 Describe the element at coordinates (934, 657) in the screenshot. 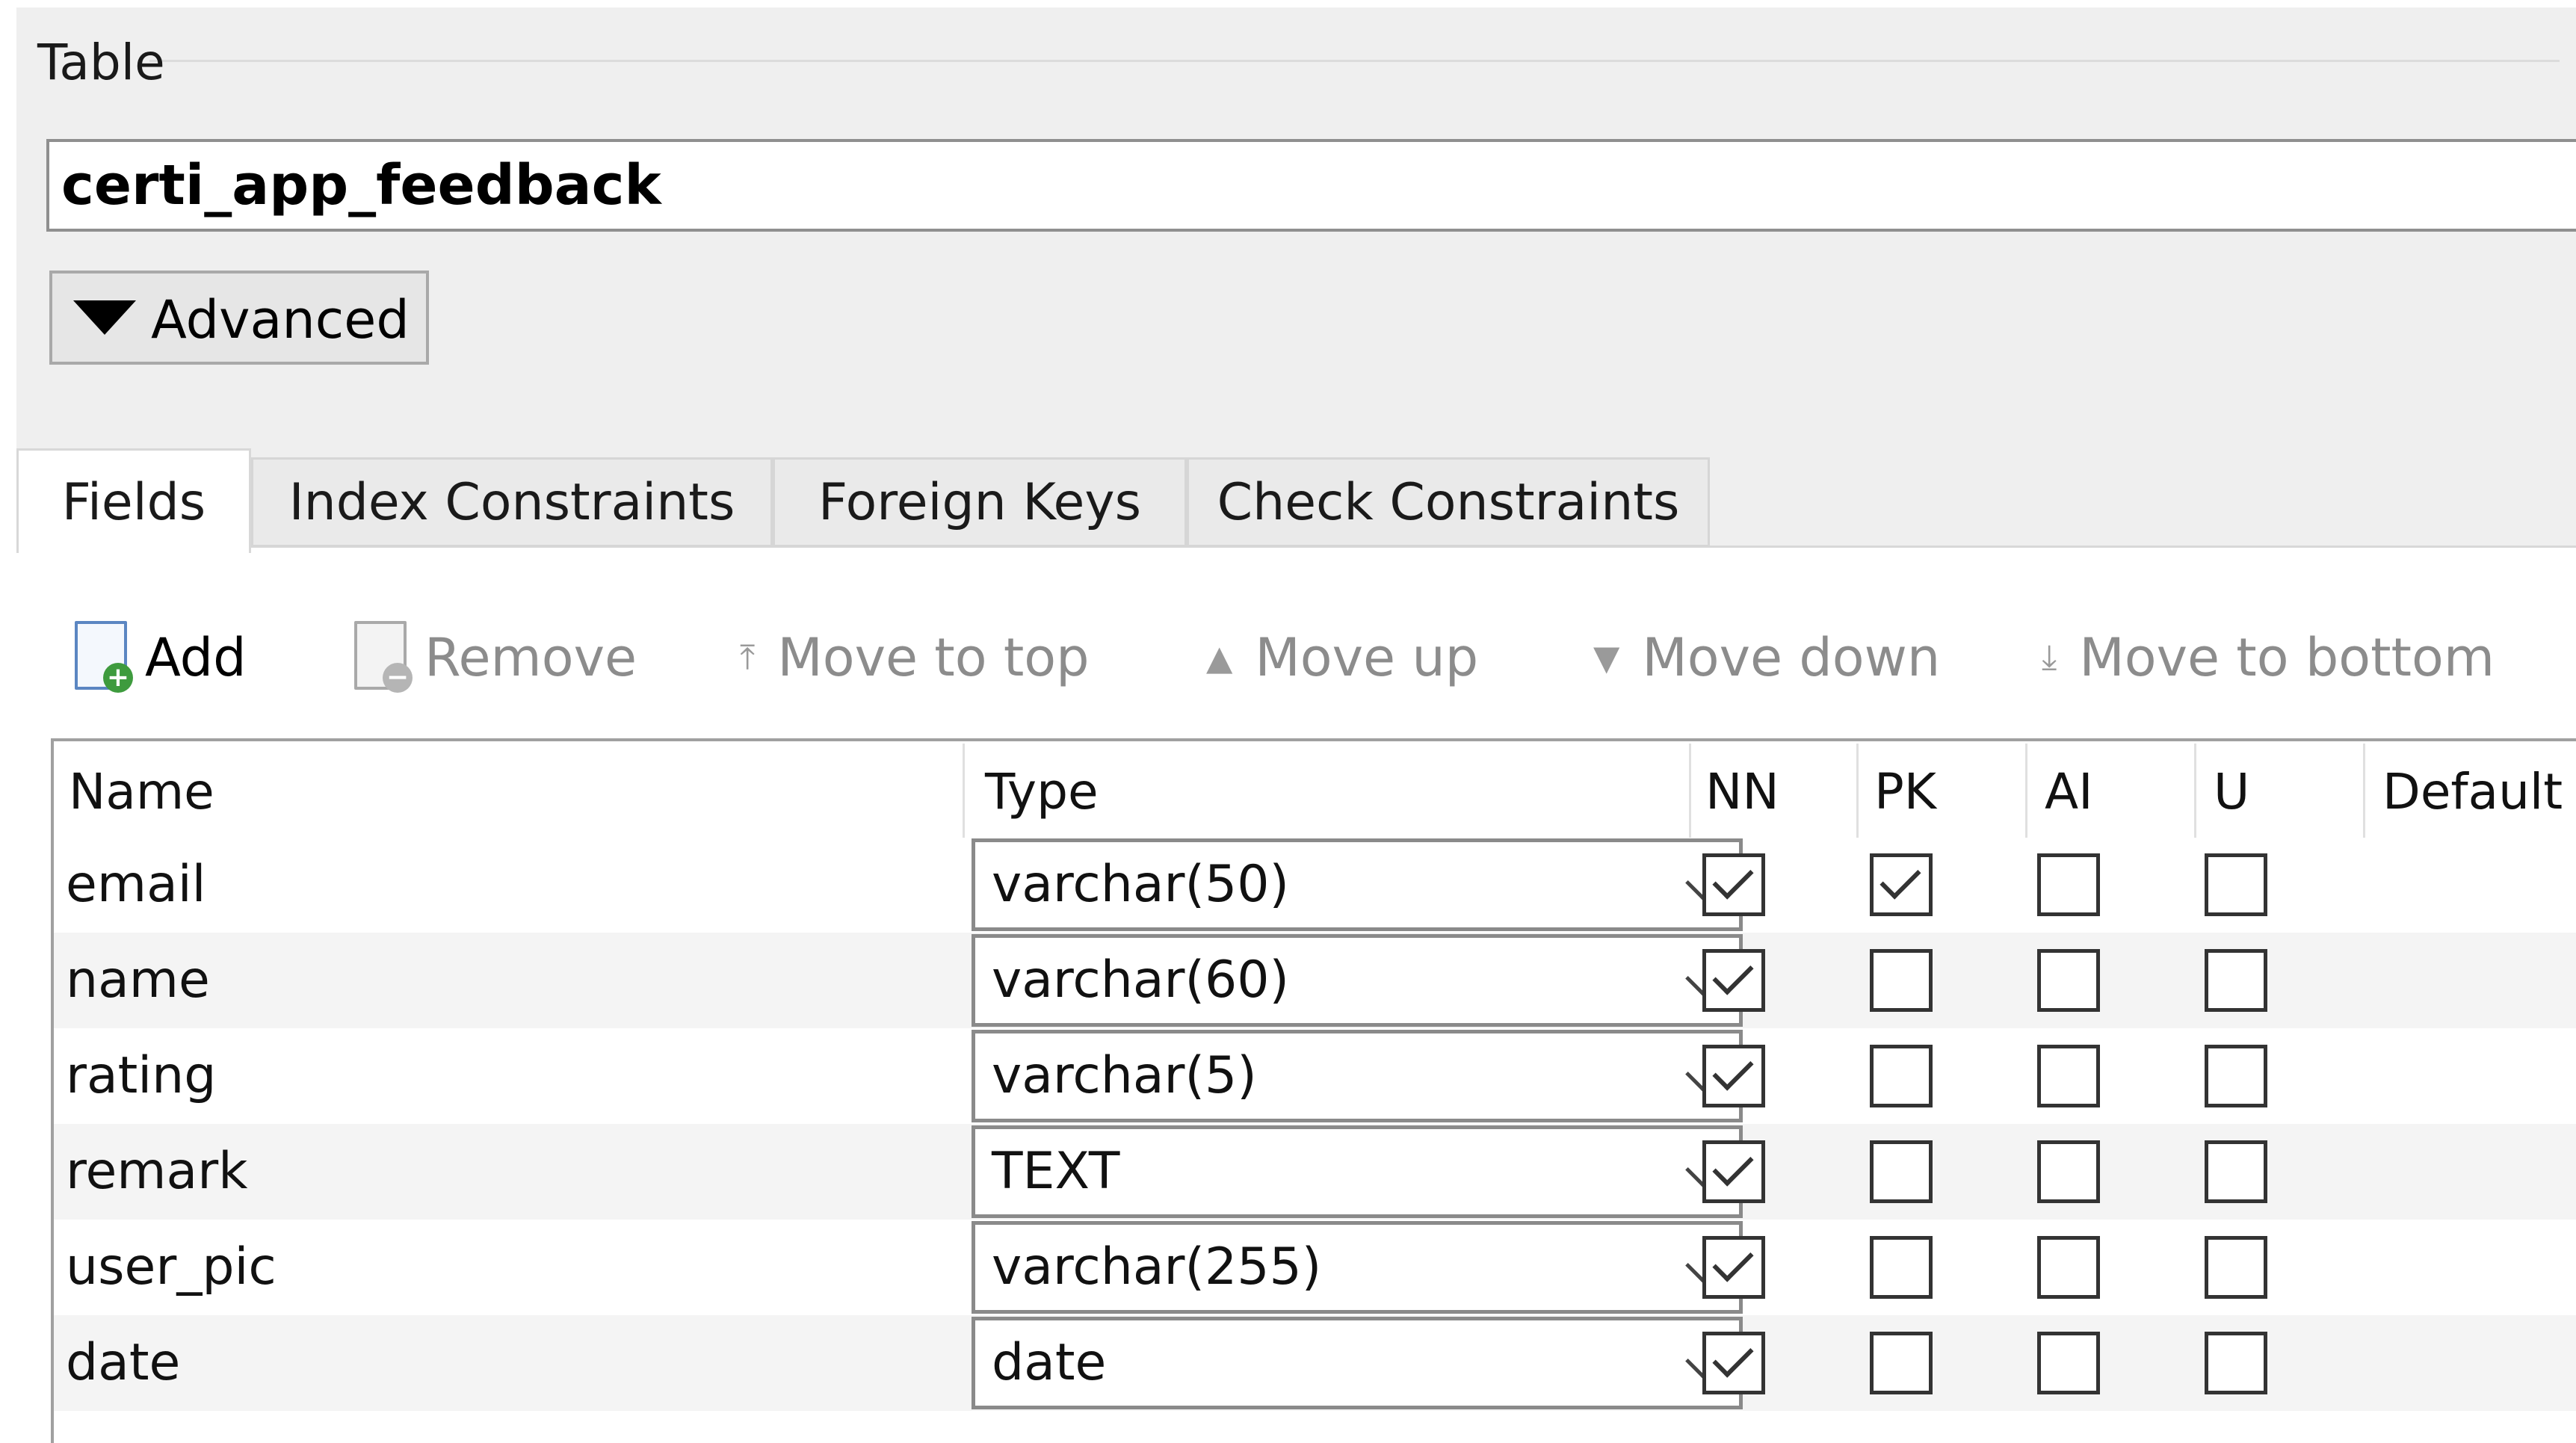

I see `move-to-top-label: Move to top` at that location.